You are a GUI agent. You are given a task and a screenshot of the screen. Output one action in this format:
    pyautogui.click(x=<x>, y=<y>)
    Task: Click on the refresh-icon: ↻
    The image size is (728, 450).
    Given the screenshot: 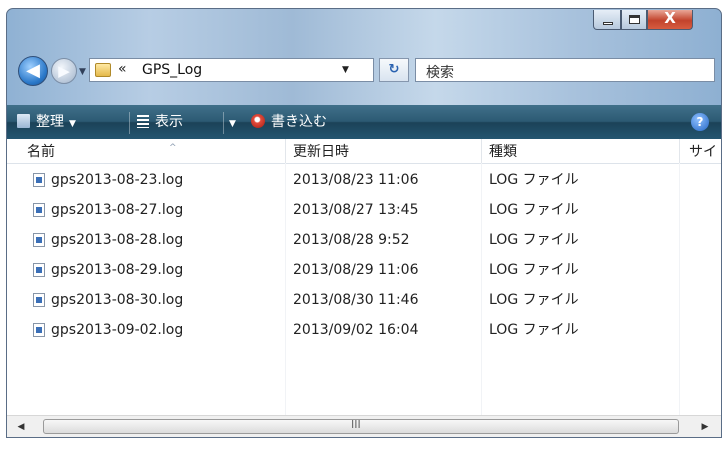 What is the action you would take?
    pyautogui.click(x=394, y=69)
    